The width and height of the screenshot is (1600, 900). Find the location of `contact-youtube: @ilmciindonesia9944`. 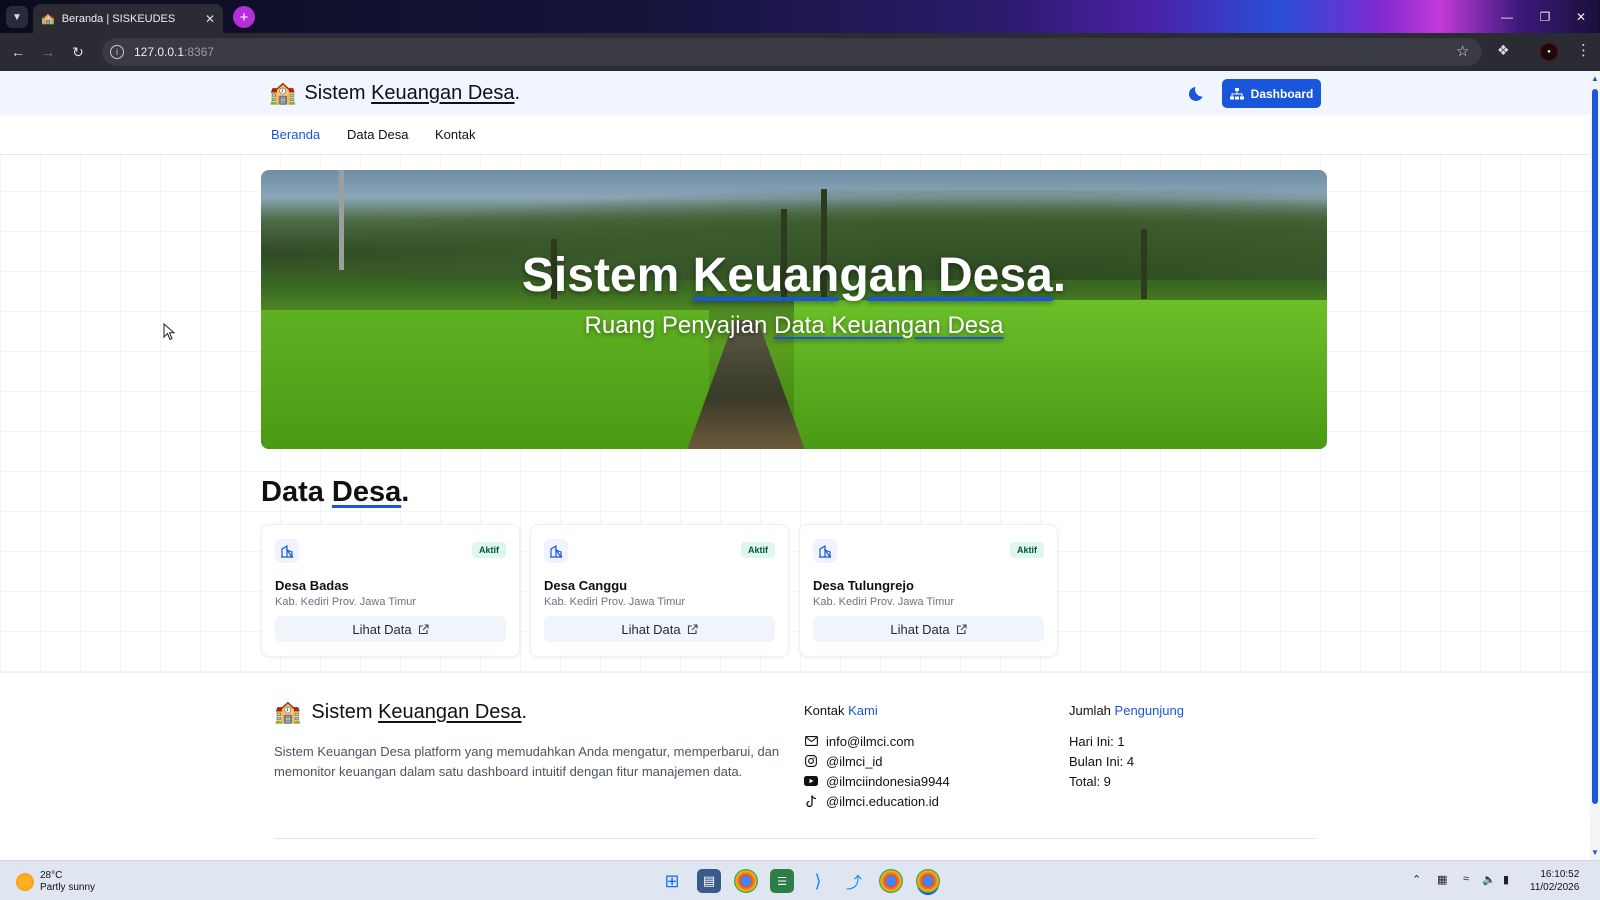

contact-youtube: @ilmciindonesia9944 is located at coordinates (877, 781).